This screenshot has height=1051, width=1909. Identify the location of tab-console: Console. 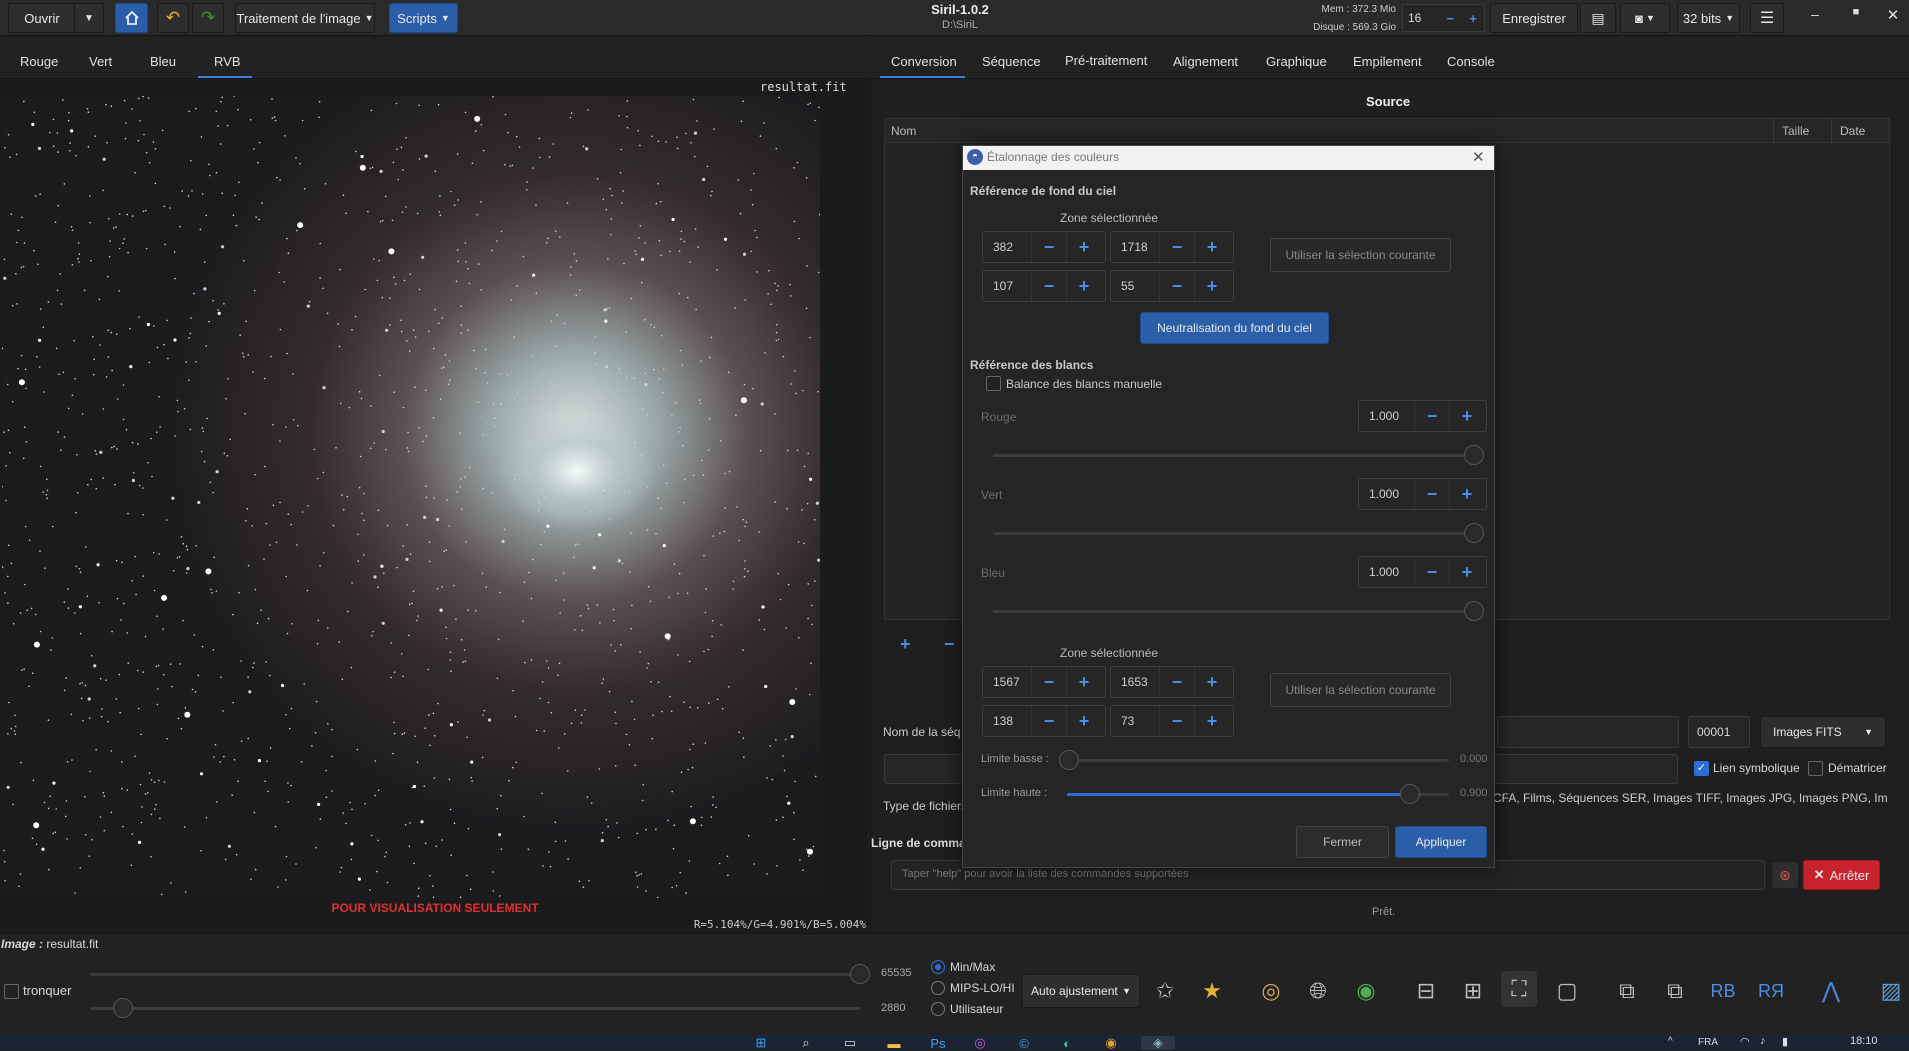
(1471, 61).